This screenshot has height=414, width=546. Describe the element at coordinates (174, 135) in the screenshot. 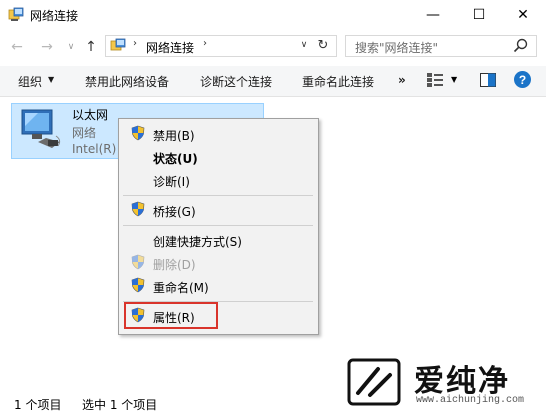

I see `menu-item-disable: 禁用(B)` at that location.